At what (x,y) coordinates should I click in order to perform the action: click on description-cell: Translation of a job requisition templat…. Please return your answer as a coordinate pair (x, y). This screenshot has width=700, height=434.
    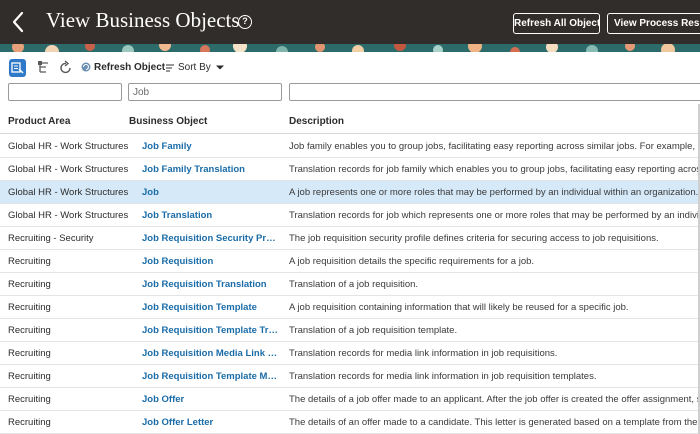
    Looking at the image, I should click on (373, 330).